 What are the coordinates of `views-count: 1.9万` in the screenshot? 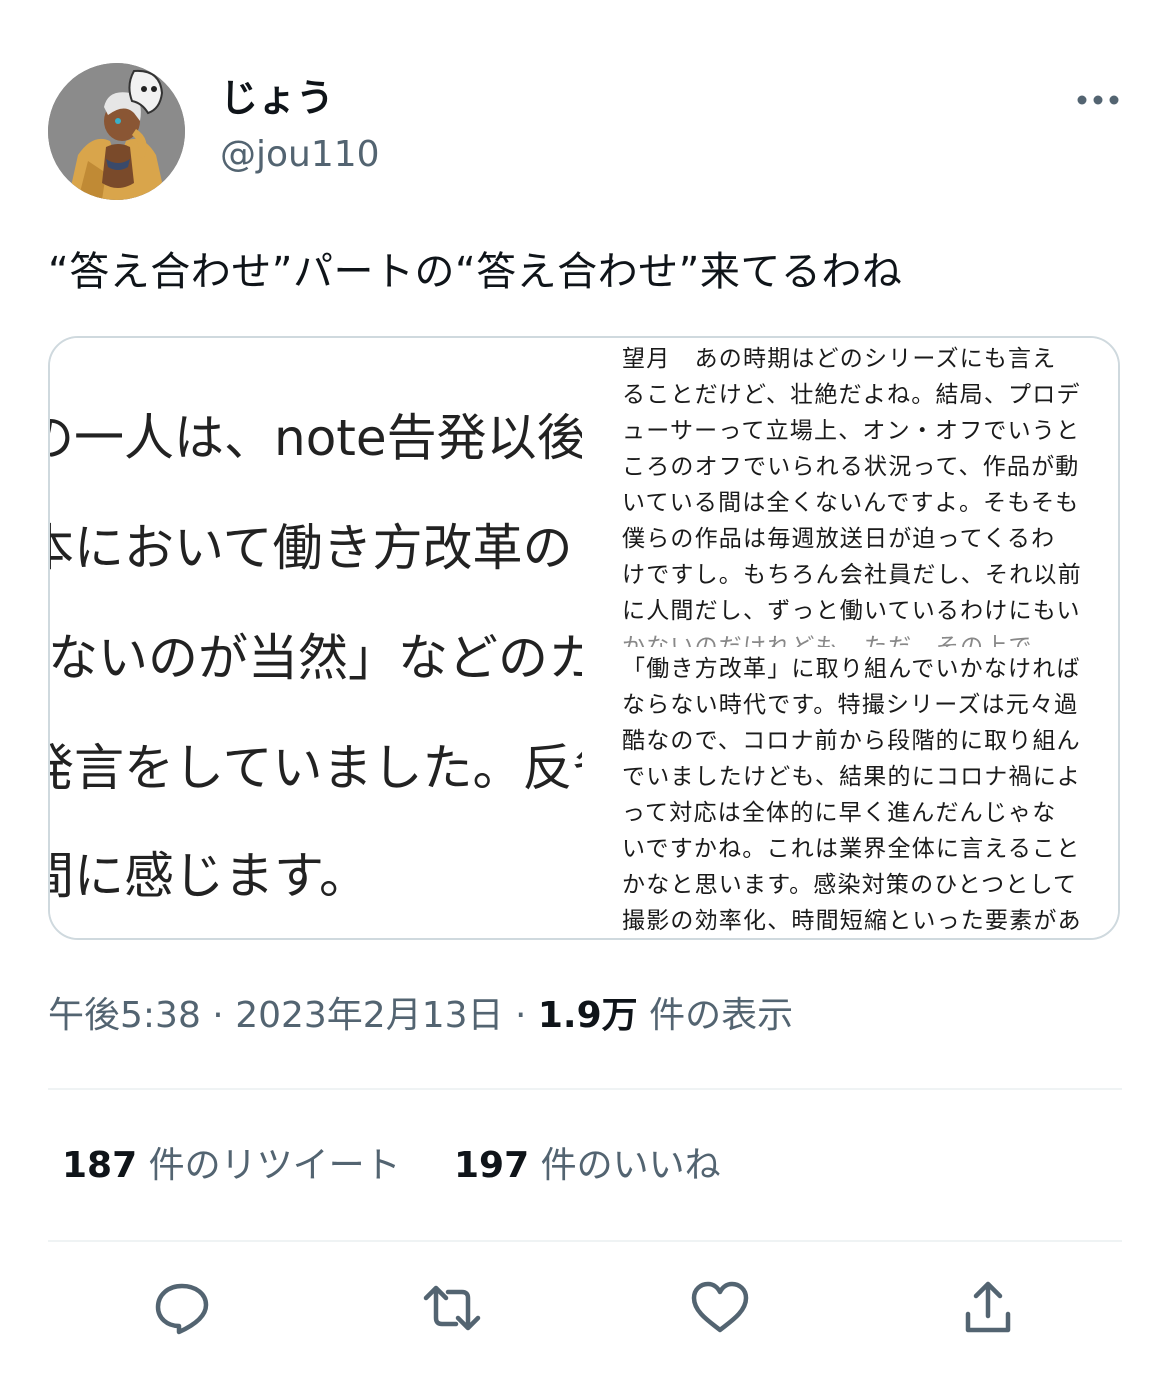 It's located at (587, 1015).